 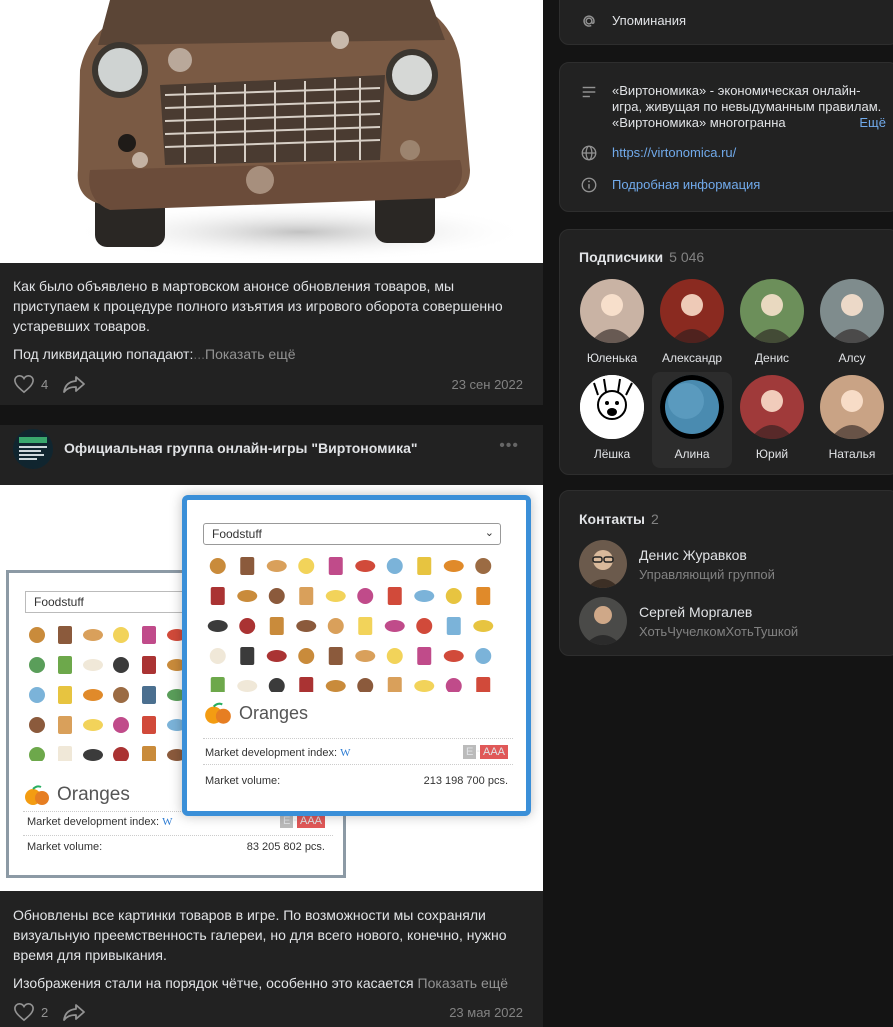 I want to click on like-button: 2, so click(x=30, y=1012).